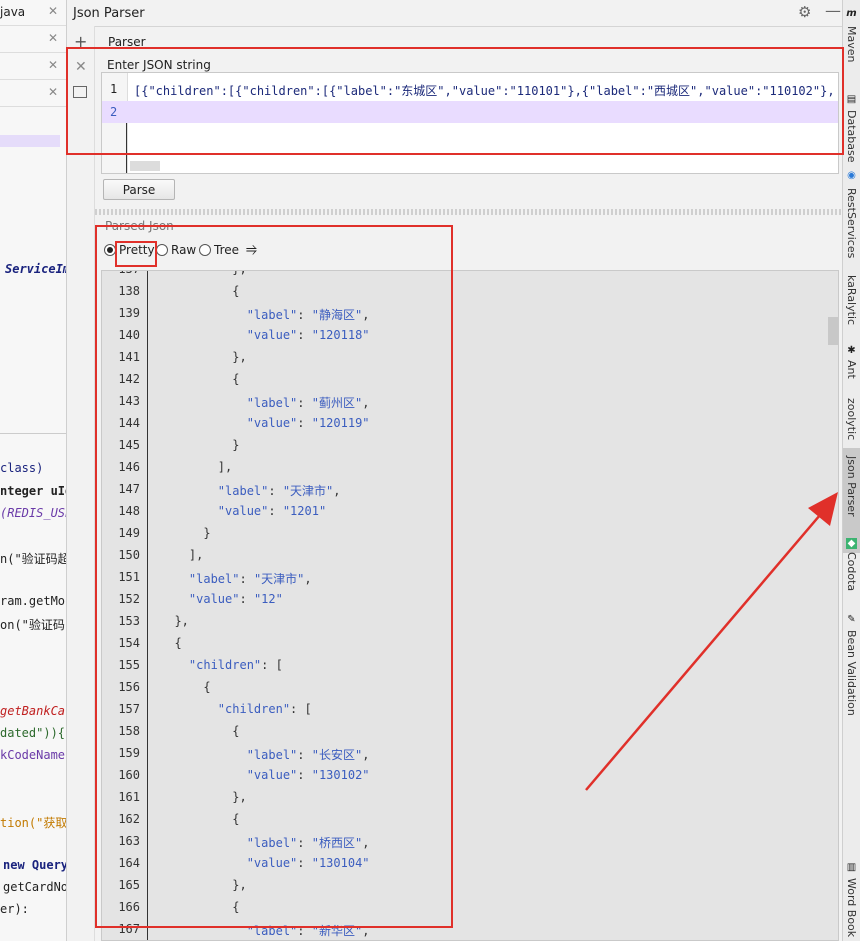 The height and width of the screenshot is (941, 860). I want to click on divider, so click(33, 433).